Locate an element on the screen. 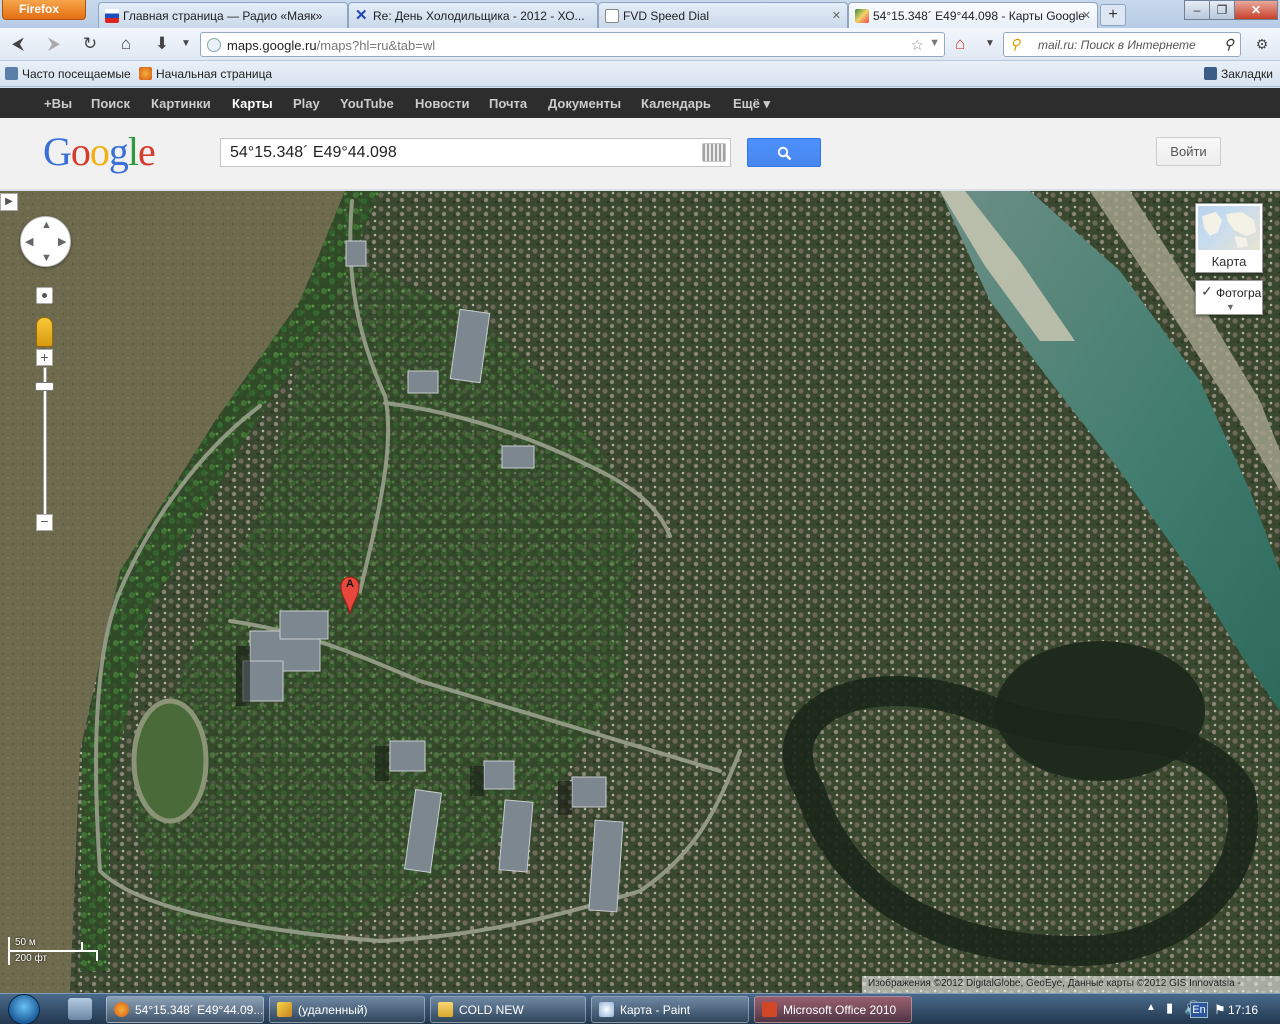  checkmark-icon: ✓ is located at coordinates (1207, 291).